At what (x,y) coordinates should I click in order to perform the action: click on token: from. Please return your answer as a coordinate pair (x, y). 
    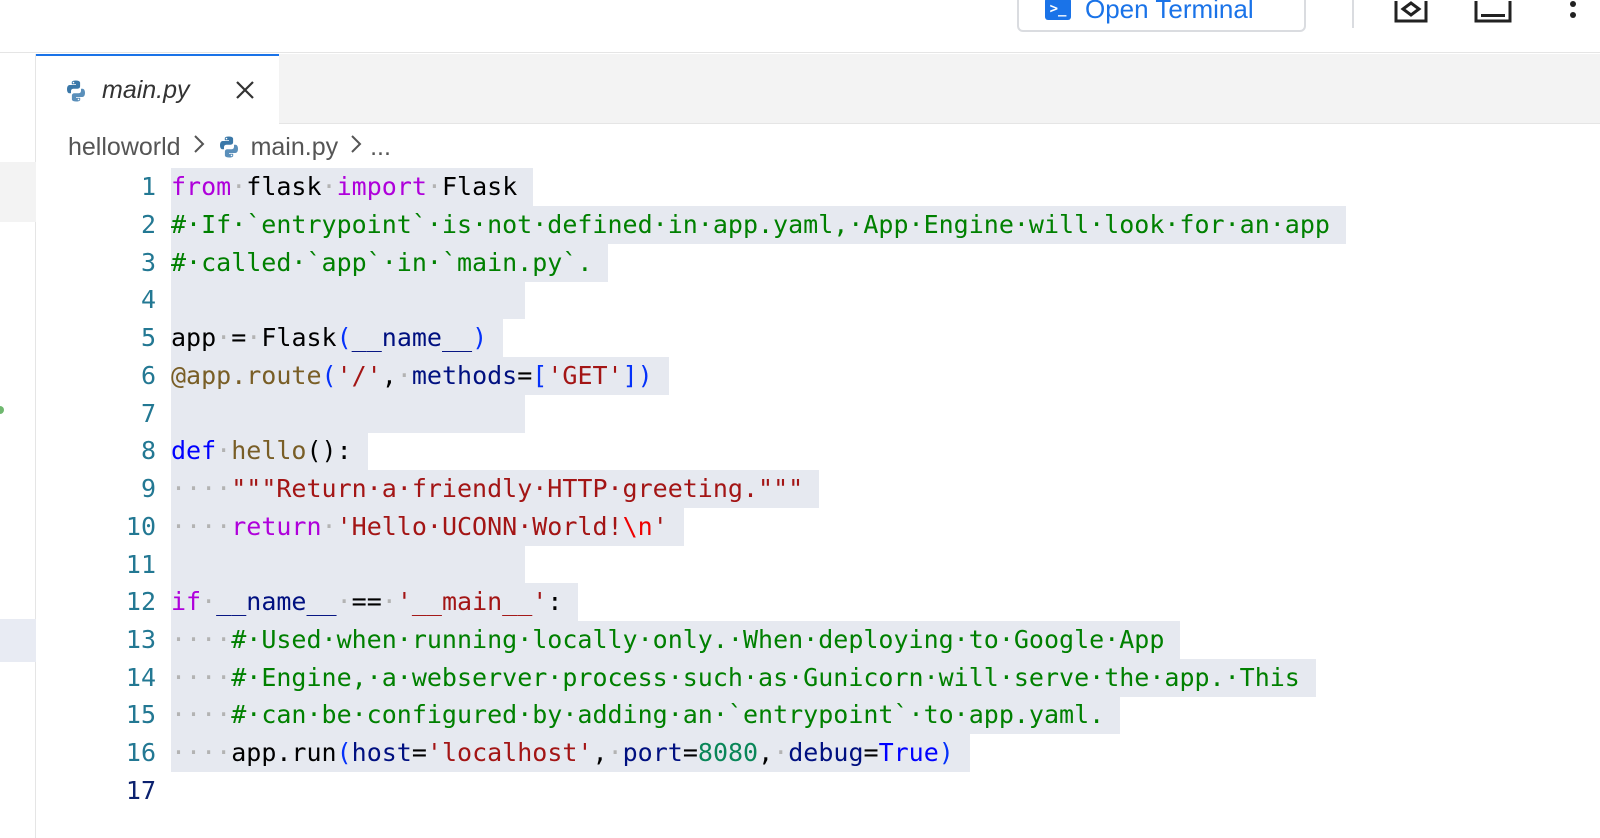
    Looking at the image, I should click on (201, 186).